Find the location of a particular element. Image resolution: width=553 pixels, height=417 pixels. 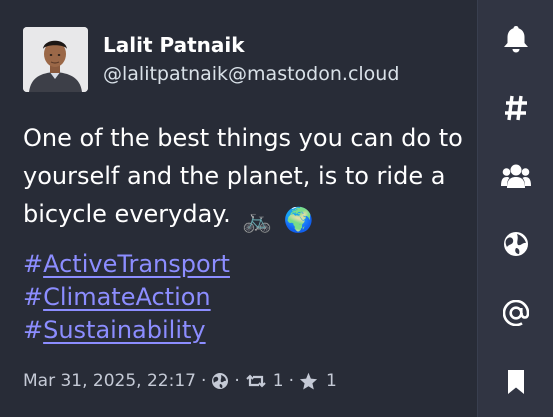

globe-emoji: 🌍 is located at coordinates (298, 220).